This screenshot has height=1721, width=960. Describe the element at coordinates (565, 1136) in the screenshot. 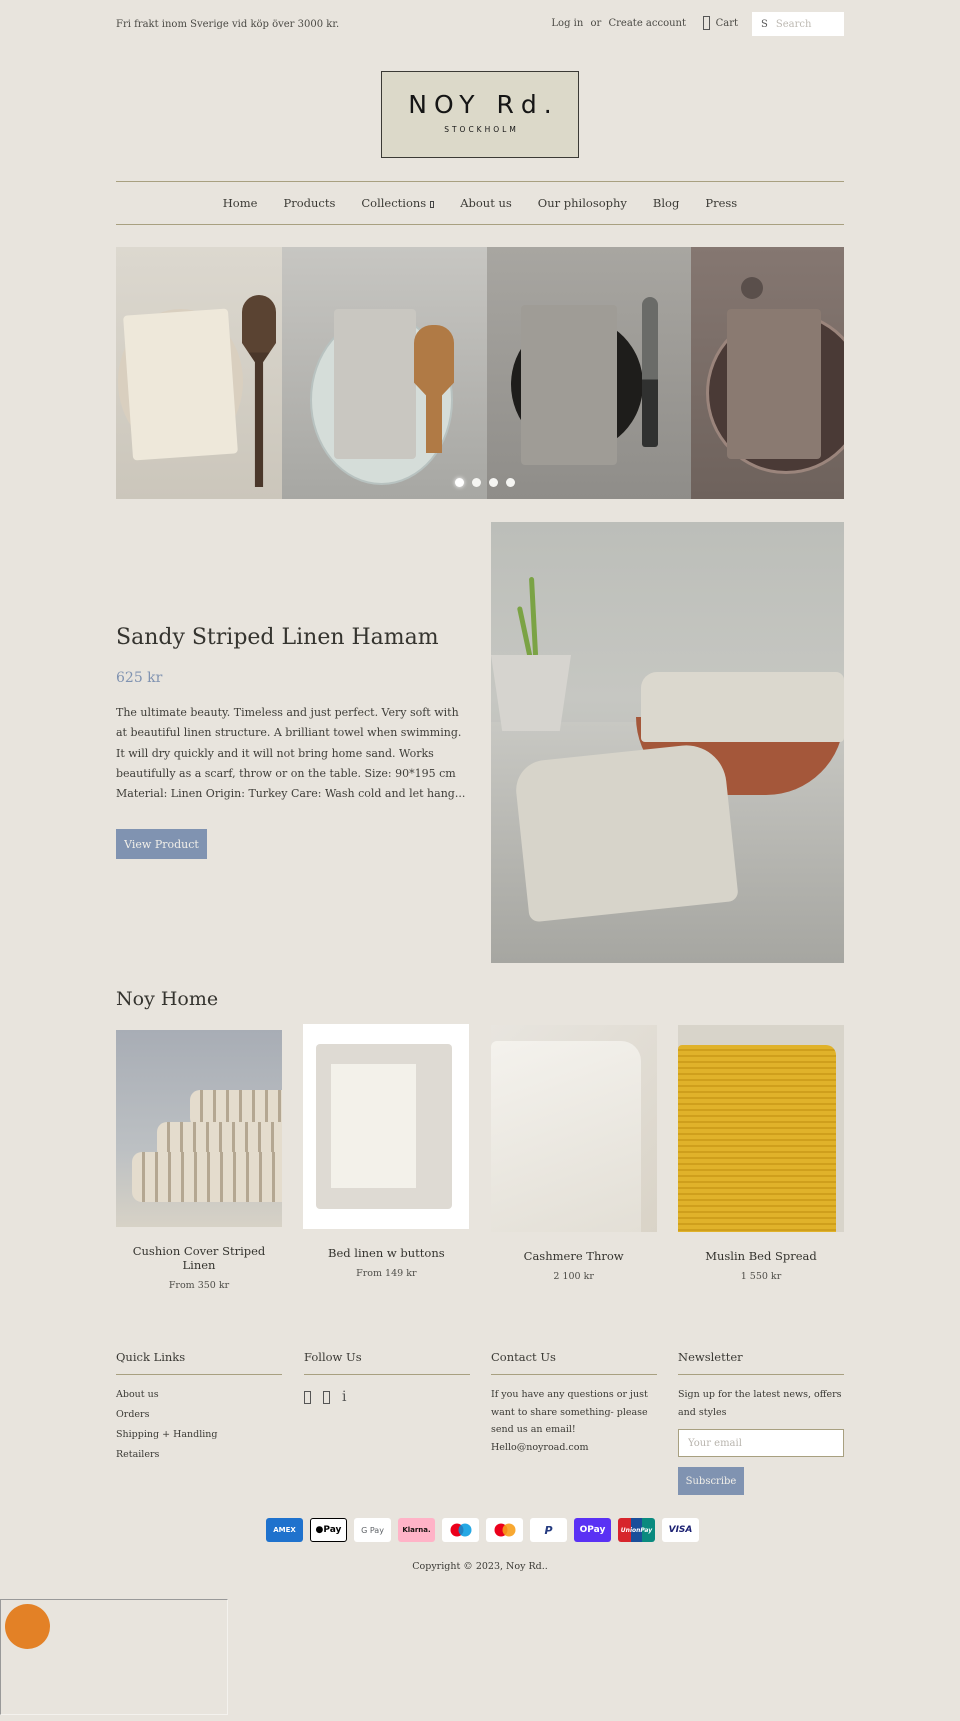

I see `throw-shape` at that location.